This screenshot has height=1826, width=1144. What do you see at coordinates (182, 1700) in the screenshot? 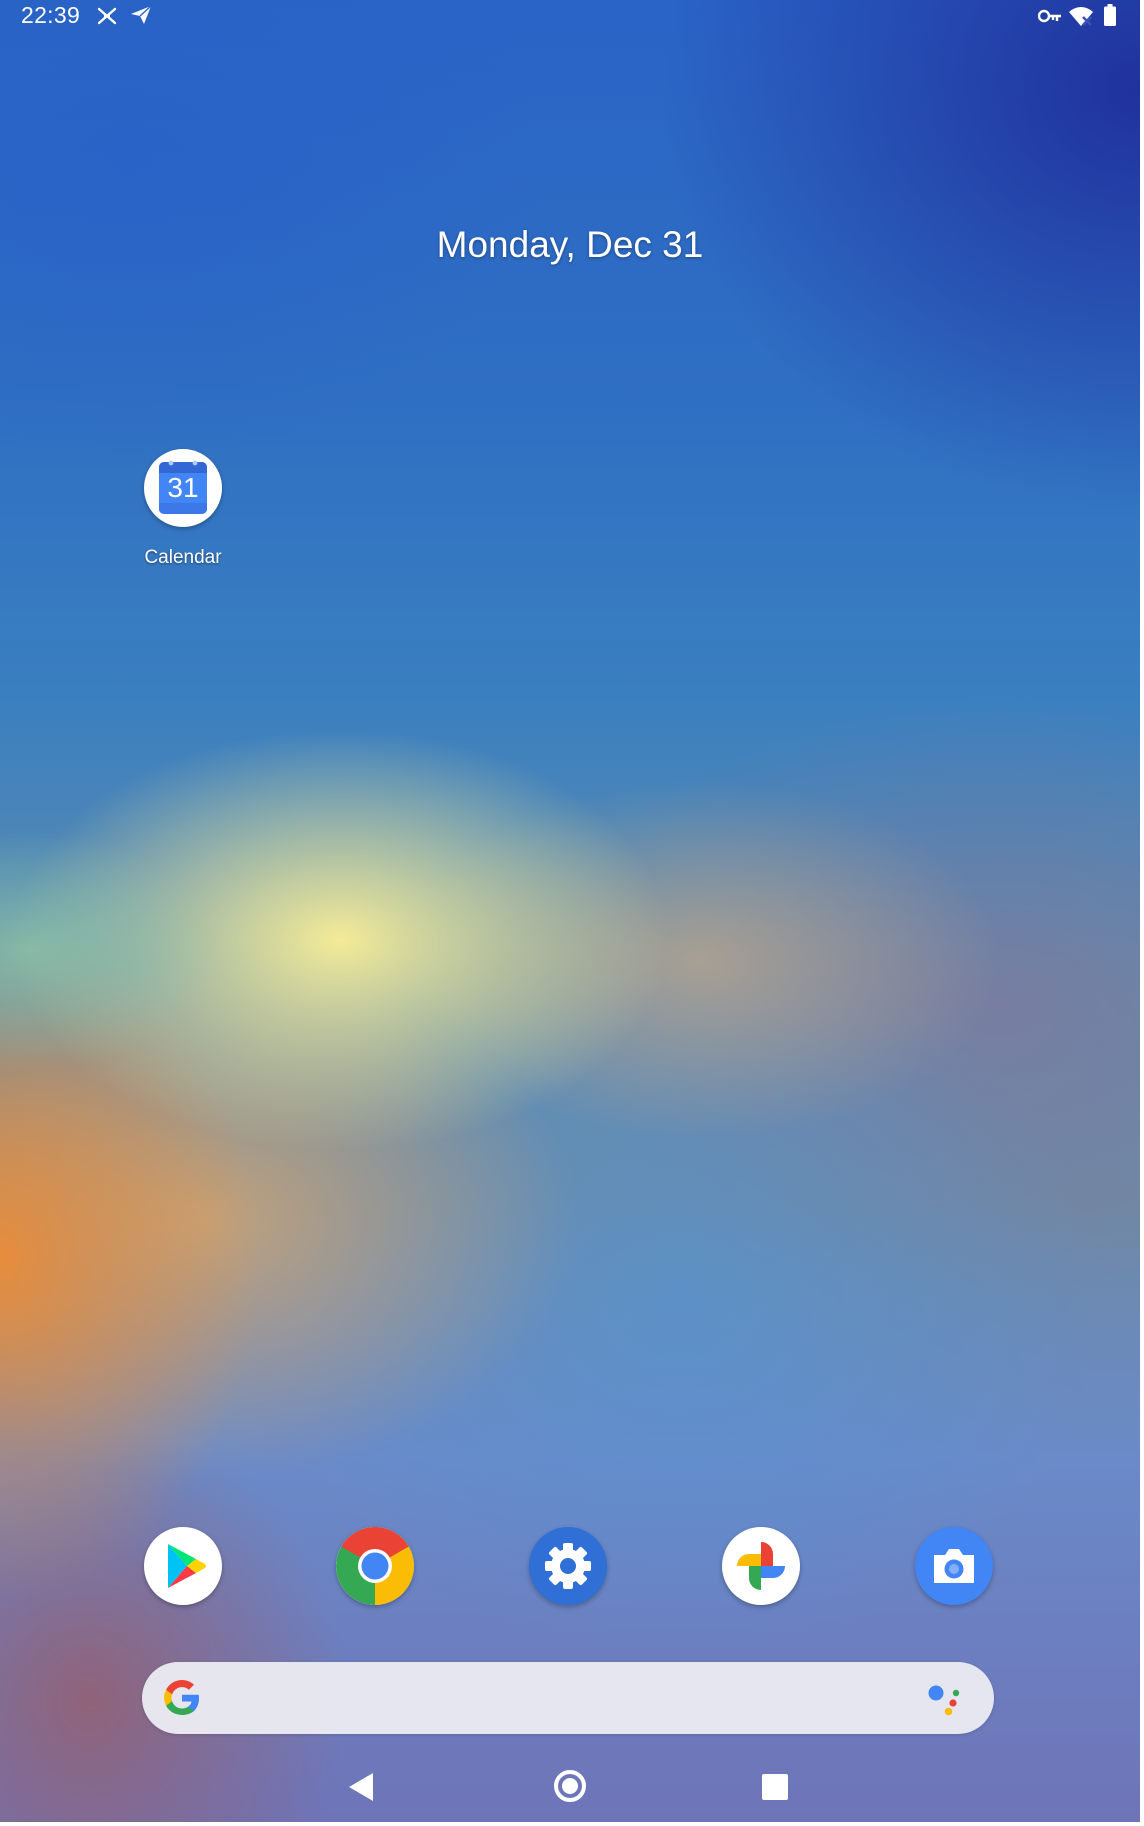
I see `google-g-icon` at bounding box center [182, 1700].